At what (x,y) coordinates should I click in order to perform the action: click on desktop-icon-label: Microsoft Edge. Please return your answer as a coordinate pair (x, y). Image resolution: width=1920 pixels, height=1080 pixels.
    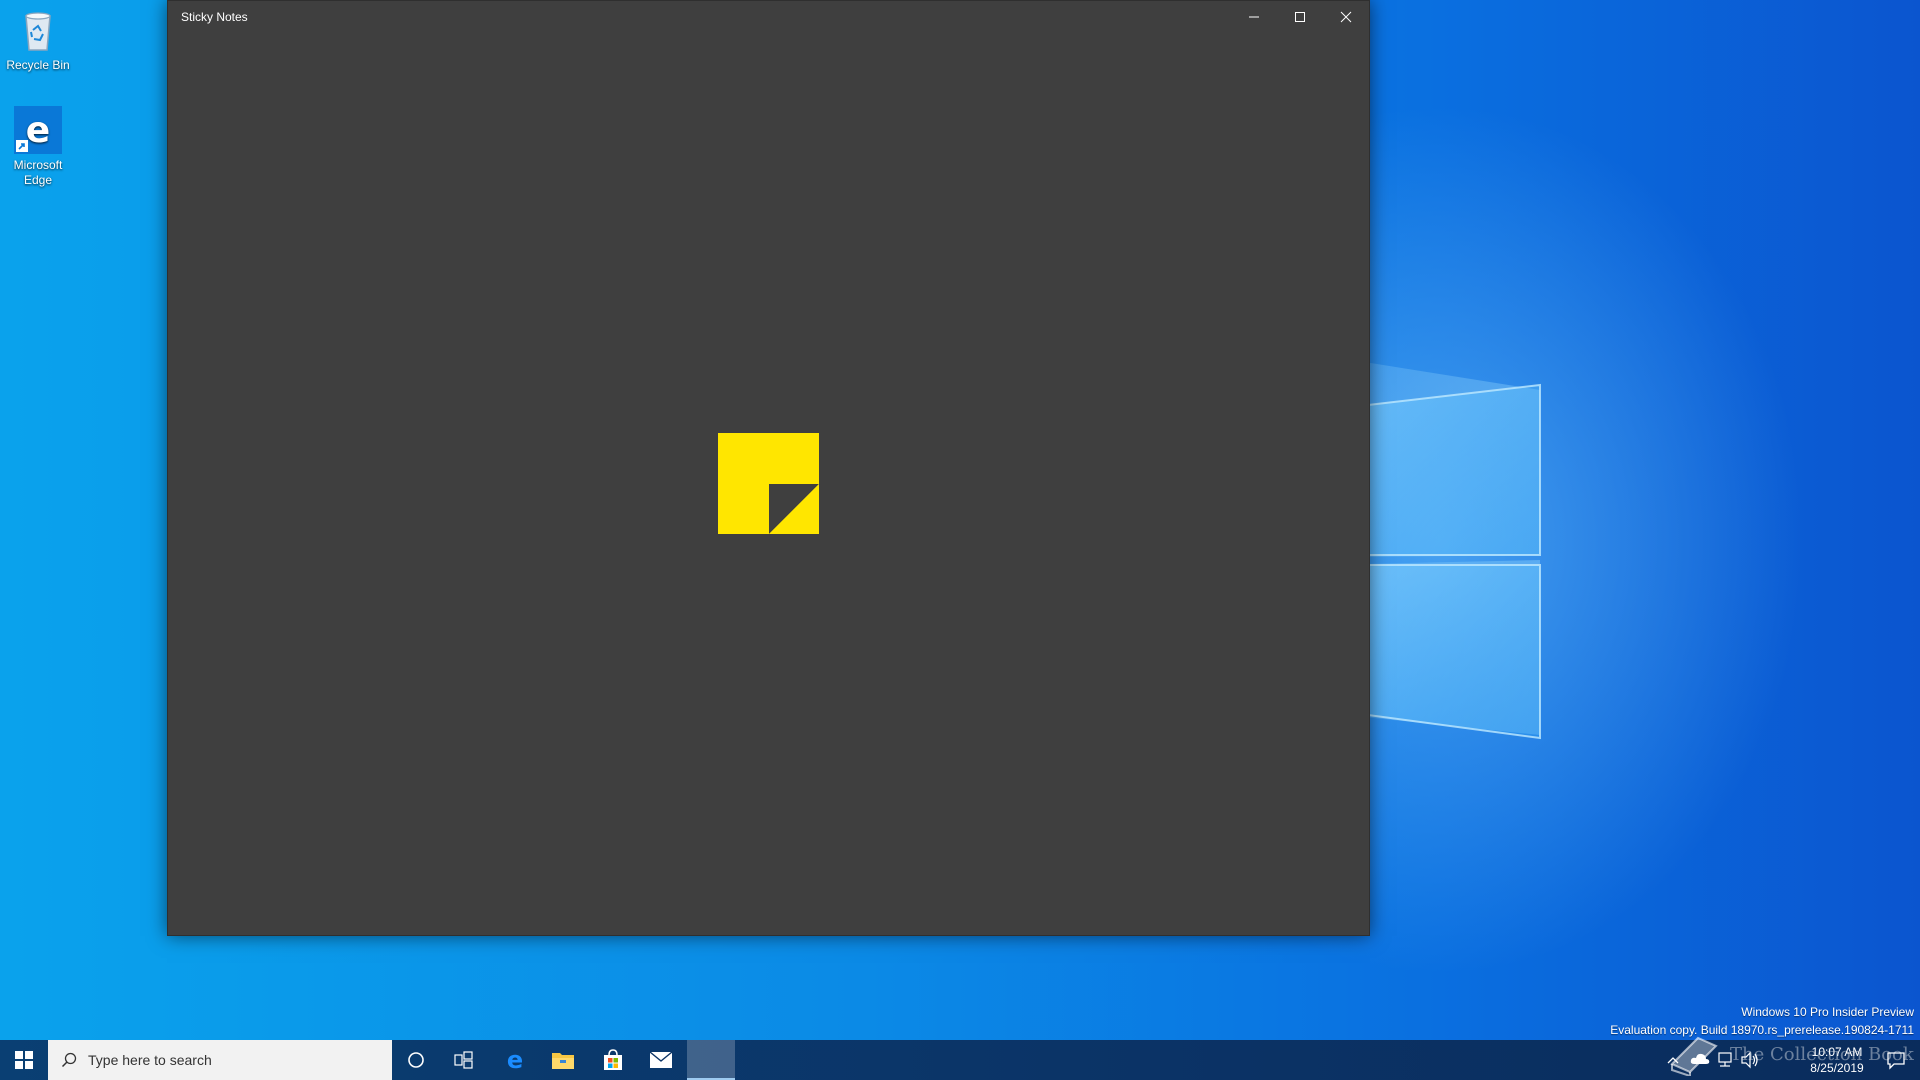
    Looking at the image, I should click on (38, 172).